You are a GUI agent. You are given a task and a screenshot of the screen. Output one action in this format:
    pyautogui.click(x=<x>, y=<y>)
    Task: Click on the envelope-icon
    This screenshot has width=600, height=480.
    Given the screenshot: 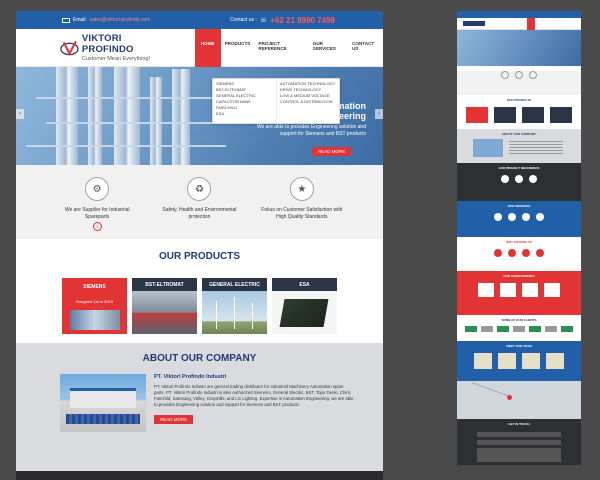 What is the action you would take?
    pyautogui.click(x=66, y=20)
    